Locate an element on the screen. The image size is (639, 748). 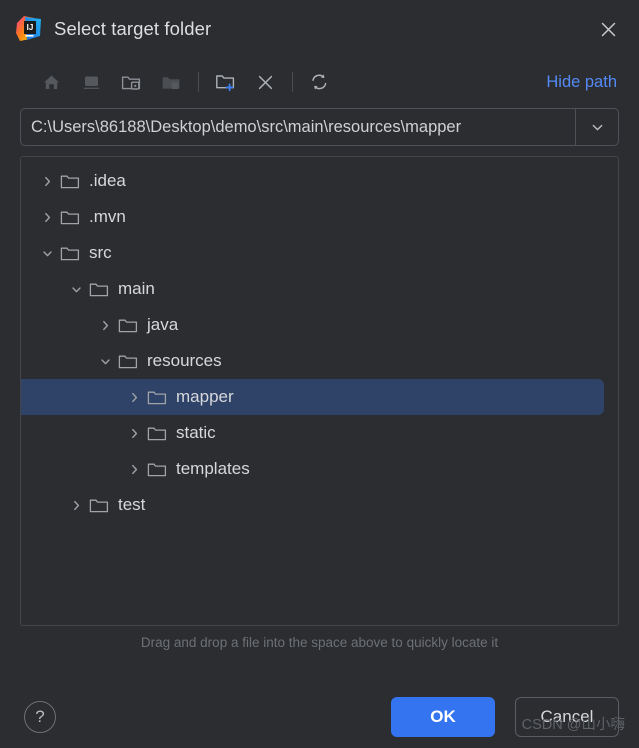
tree-row: src is located at coordinates (312, 253).